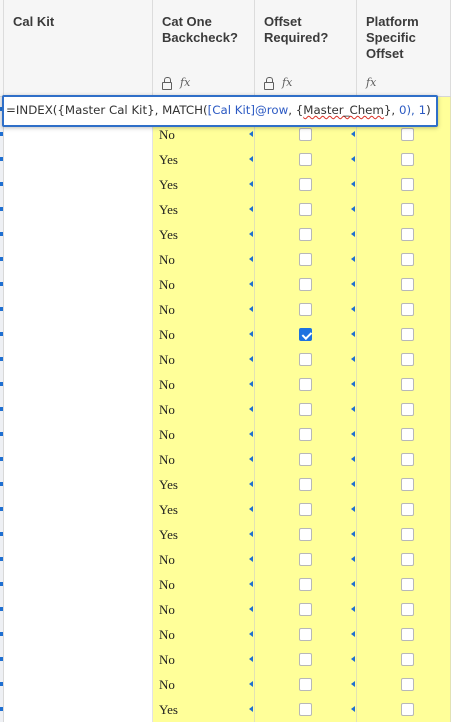  I want to click on column-header-platform-specific-offset: Platform Specific Offset fx, so click(404, 48).